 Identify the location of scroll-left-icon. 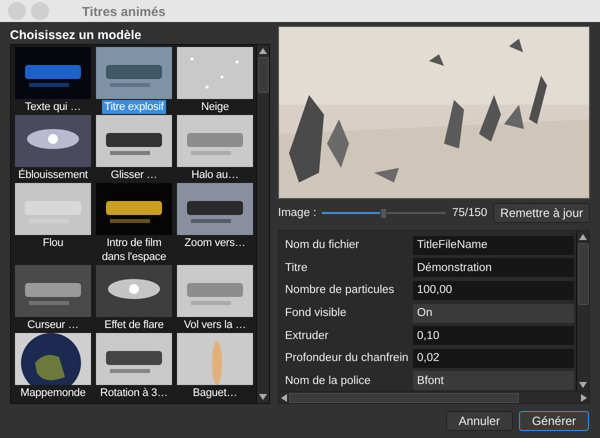
(284, 398).